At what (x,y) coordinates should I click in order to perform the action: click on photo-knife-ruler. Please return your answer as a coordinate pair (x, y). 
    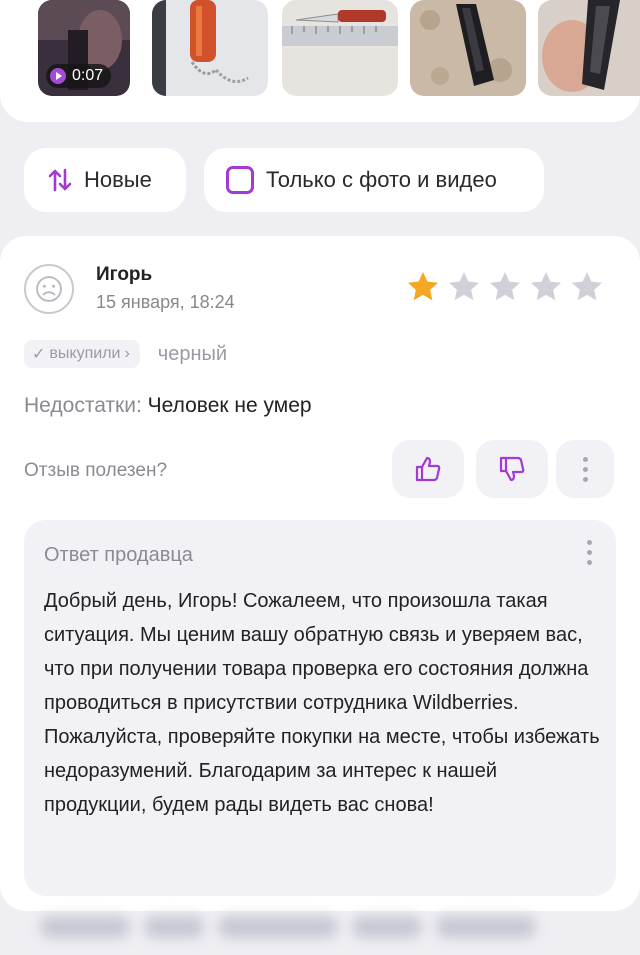
    Looking at the image, I should click on (340, 48).